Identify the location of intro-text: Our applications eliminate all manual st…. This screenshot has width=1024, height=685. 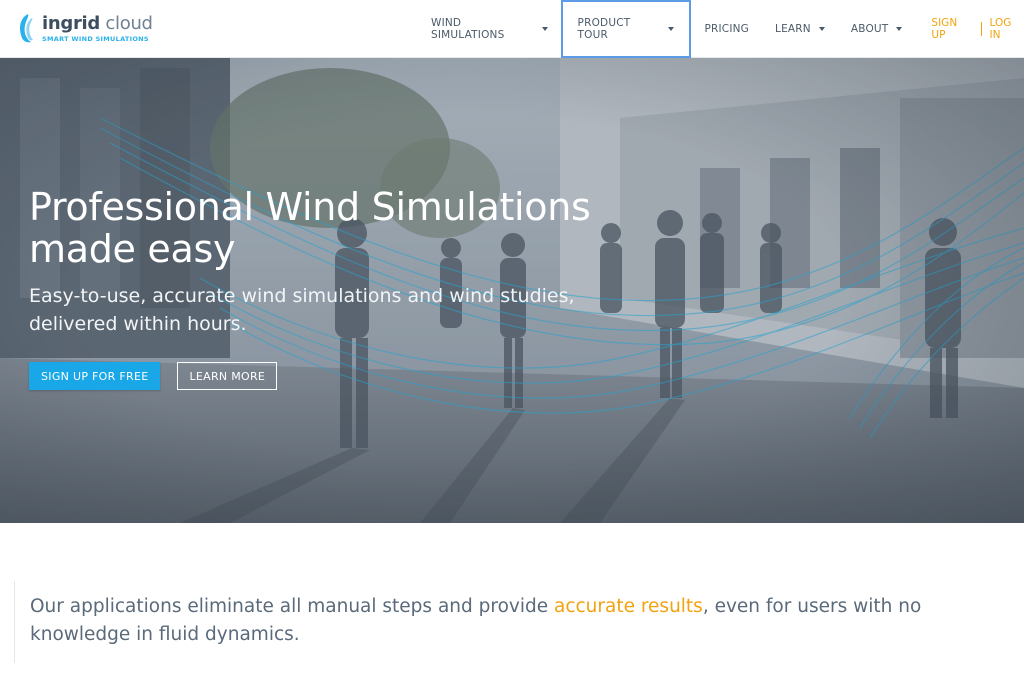
(502, 615).